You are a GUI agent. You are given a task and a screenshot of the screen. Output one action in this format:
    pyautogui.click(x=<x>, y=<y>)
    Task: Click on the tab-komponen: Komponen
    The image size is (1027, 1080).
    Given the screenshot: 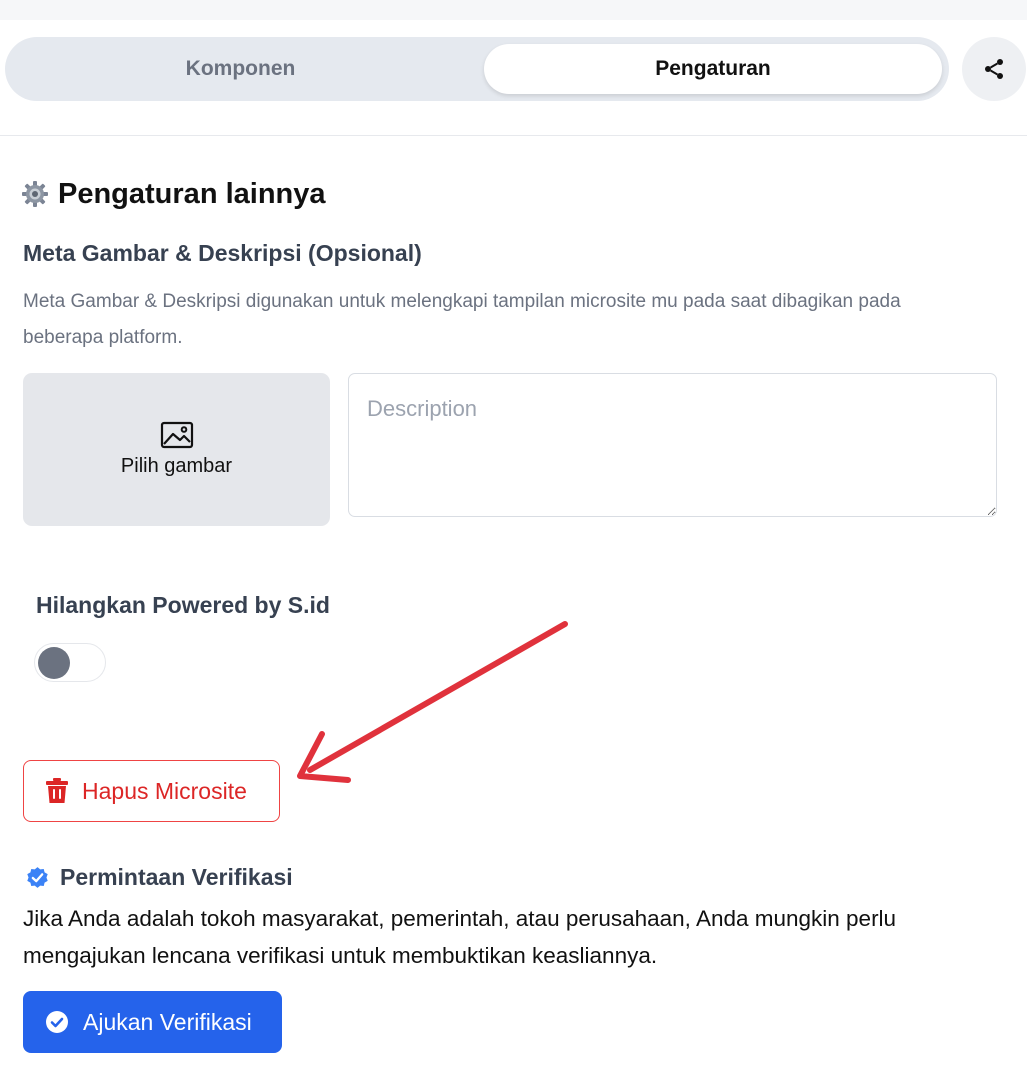 What is the action you would take?
    pyautogui.click(x=240, y=69)
    